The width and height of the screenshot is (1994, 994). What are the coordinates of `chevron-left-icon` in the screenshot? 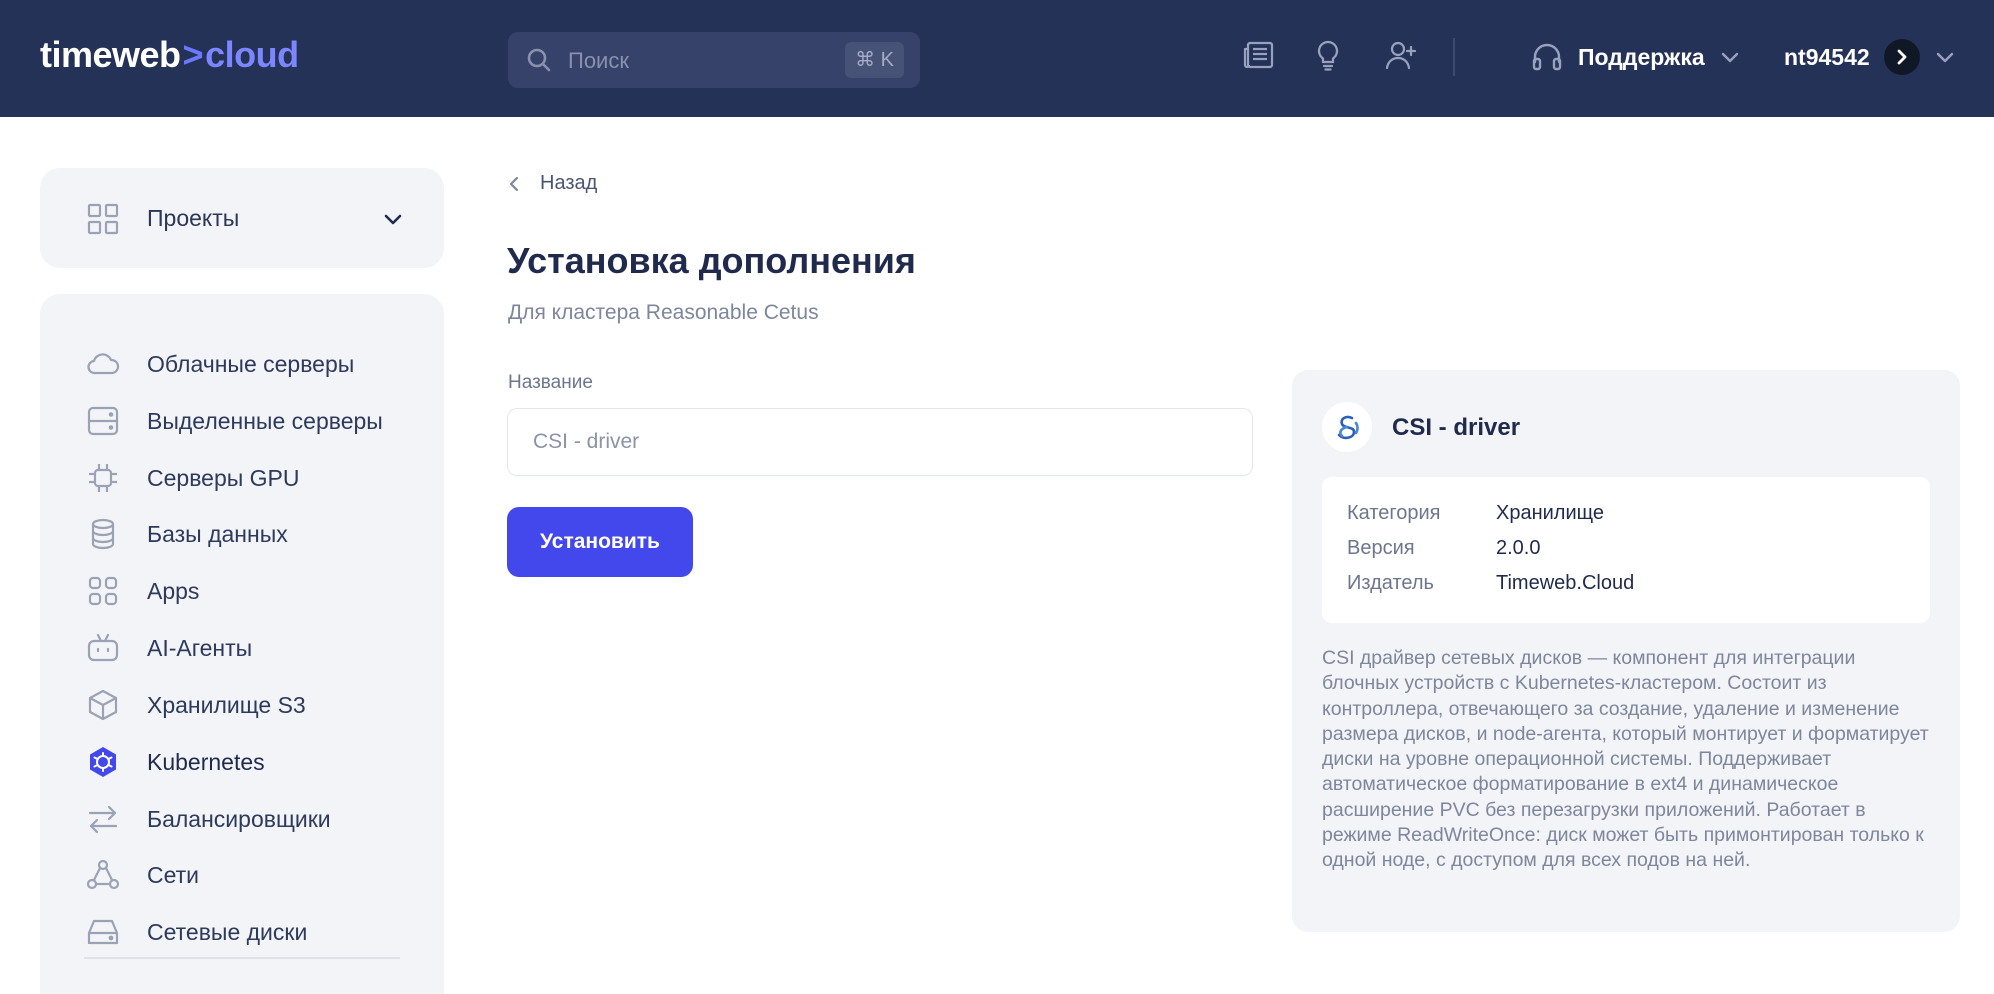 It's located at (514, 183).